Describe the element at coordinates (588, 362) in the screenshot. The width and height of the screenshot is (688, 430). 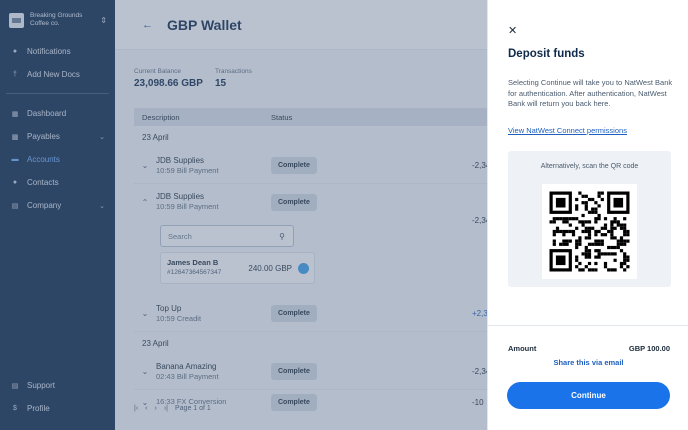
I see `share-email-link: Share this via email` at that location.